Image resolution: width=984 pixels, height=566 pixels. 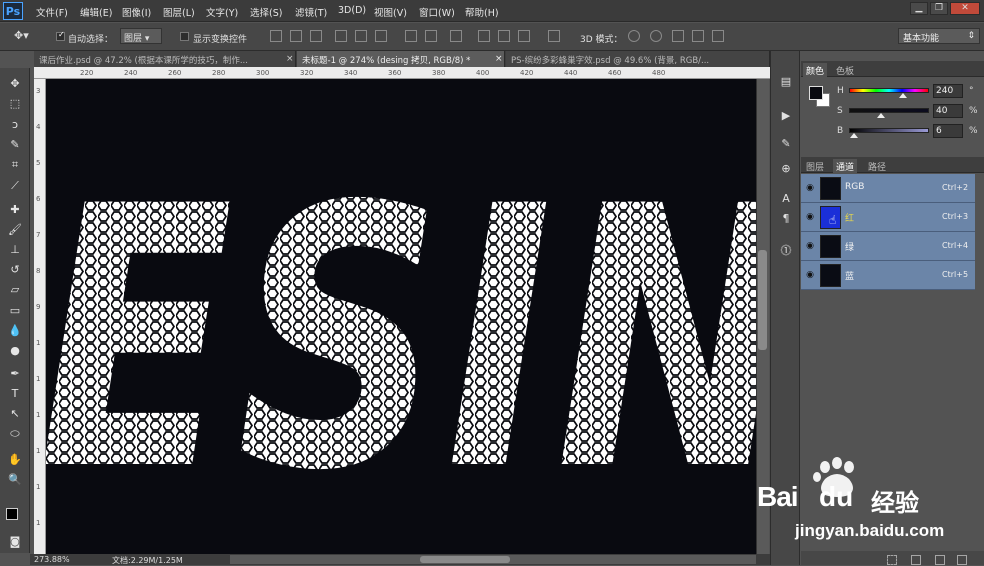 I want to click on menu-layer: 图层(L), so click(x=179, y=12).